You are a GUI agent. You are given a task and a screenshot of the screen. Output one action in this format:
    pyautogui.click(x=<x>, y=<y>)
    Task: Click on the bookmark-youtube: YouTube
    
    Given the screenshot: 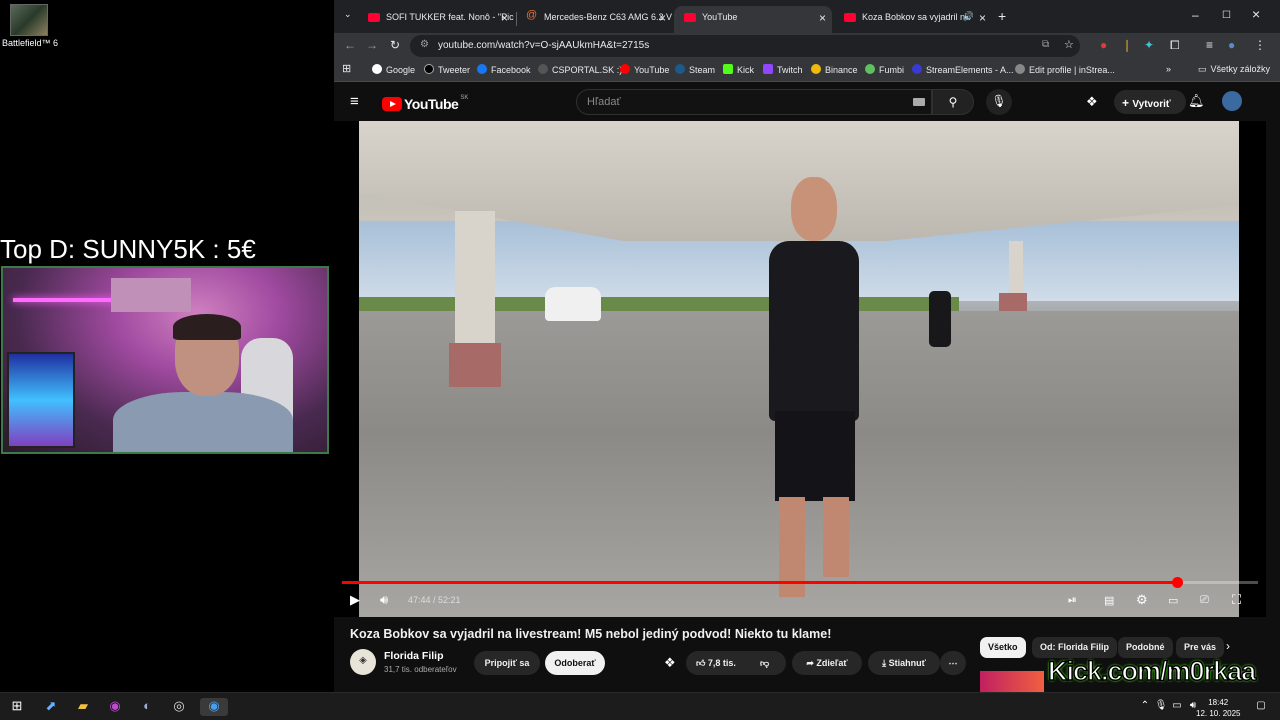 What is the action you would take?
    pyautogui.click(x=644, y=69)
    